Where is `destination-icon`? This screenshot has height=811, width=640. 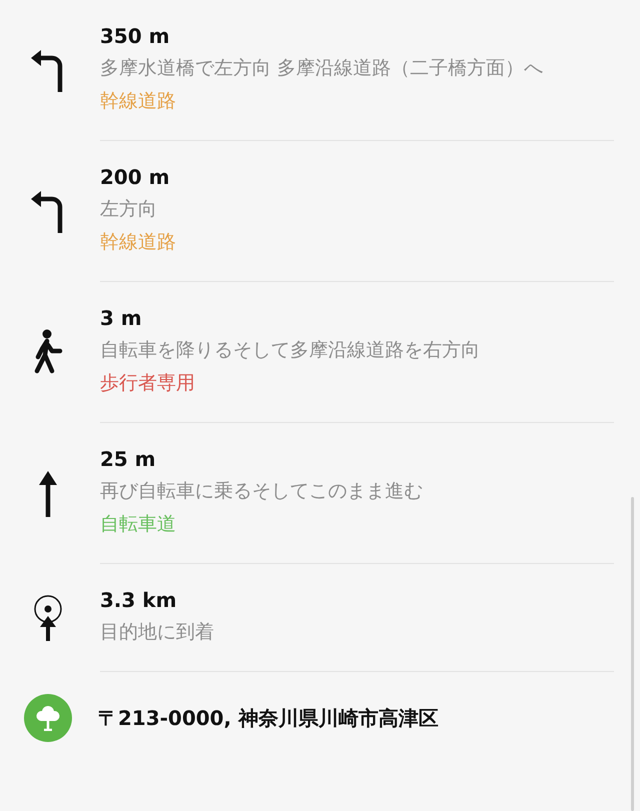
destination-icon is located at coordinates (48, 618).